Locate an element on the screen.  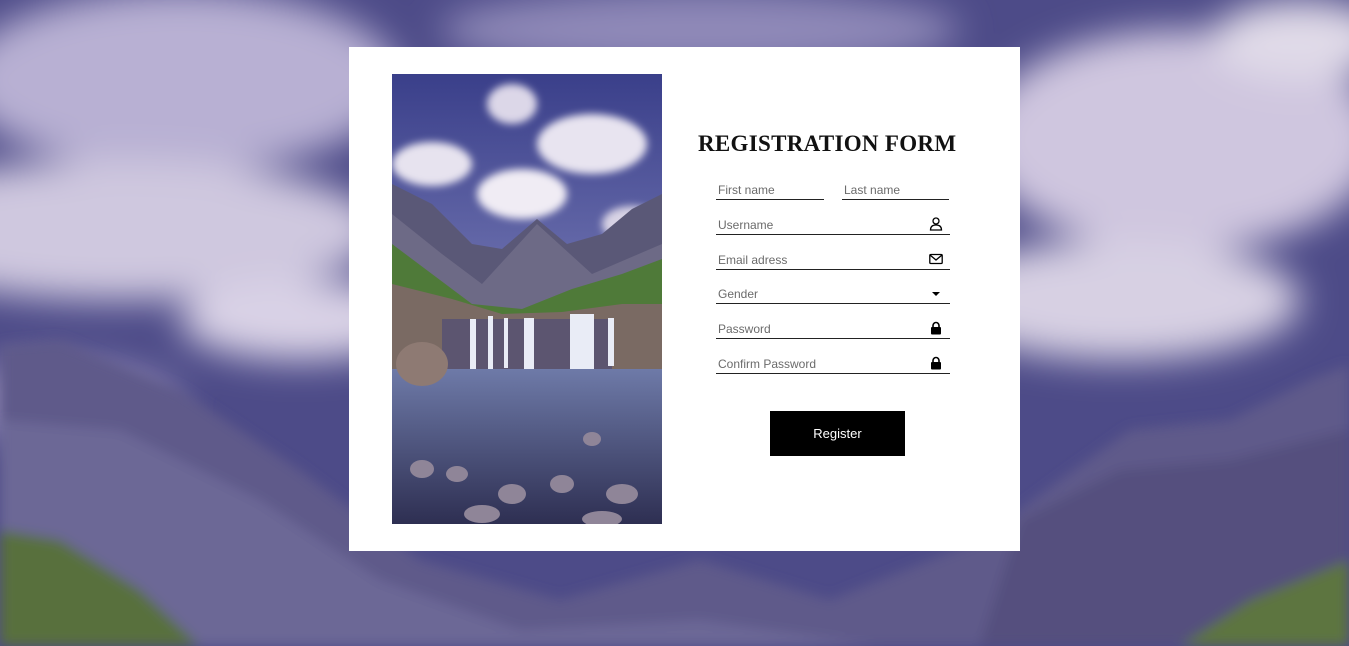
form-title: REGISTRATION FORM is located at coordinates (827, 143).